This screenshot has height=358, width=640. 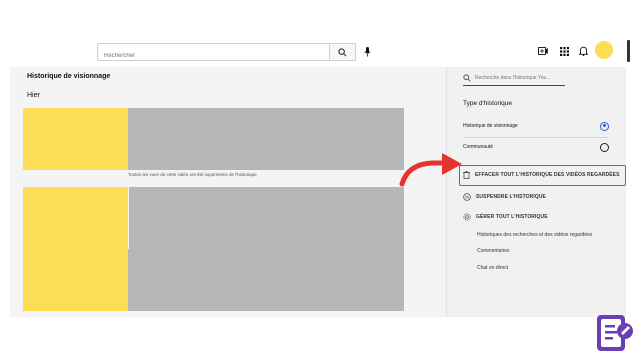 I want to click on voice-search-button, so click(x=367, y=52).